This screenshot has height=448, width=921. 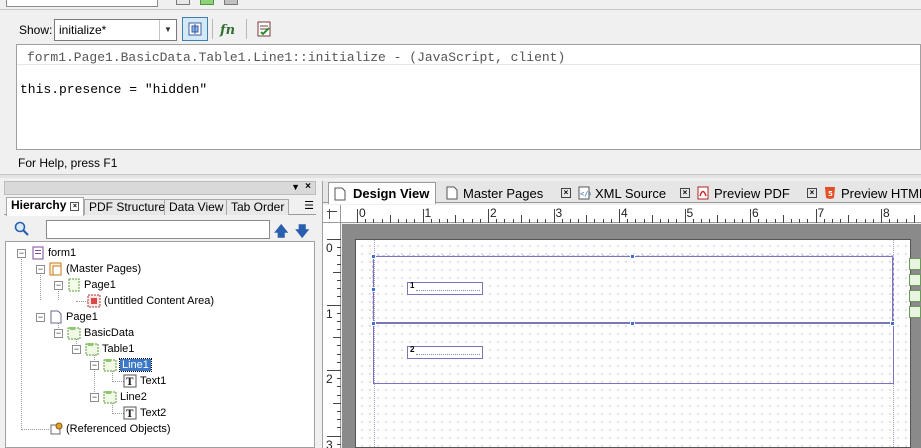 What do you see at coordinates (45, 206) in the screenshot?
I see `tab-hierarchy: Hierarchy ×` at bounding box center [45, 206].